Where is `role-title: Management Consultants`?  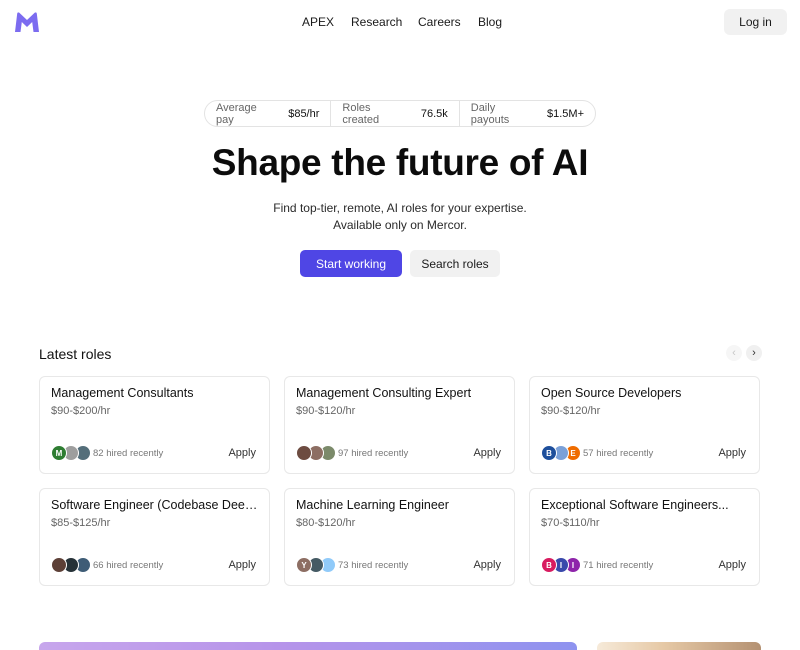 role-title: Management Consultants is located at coordinates (122, 393).